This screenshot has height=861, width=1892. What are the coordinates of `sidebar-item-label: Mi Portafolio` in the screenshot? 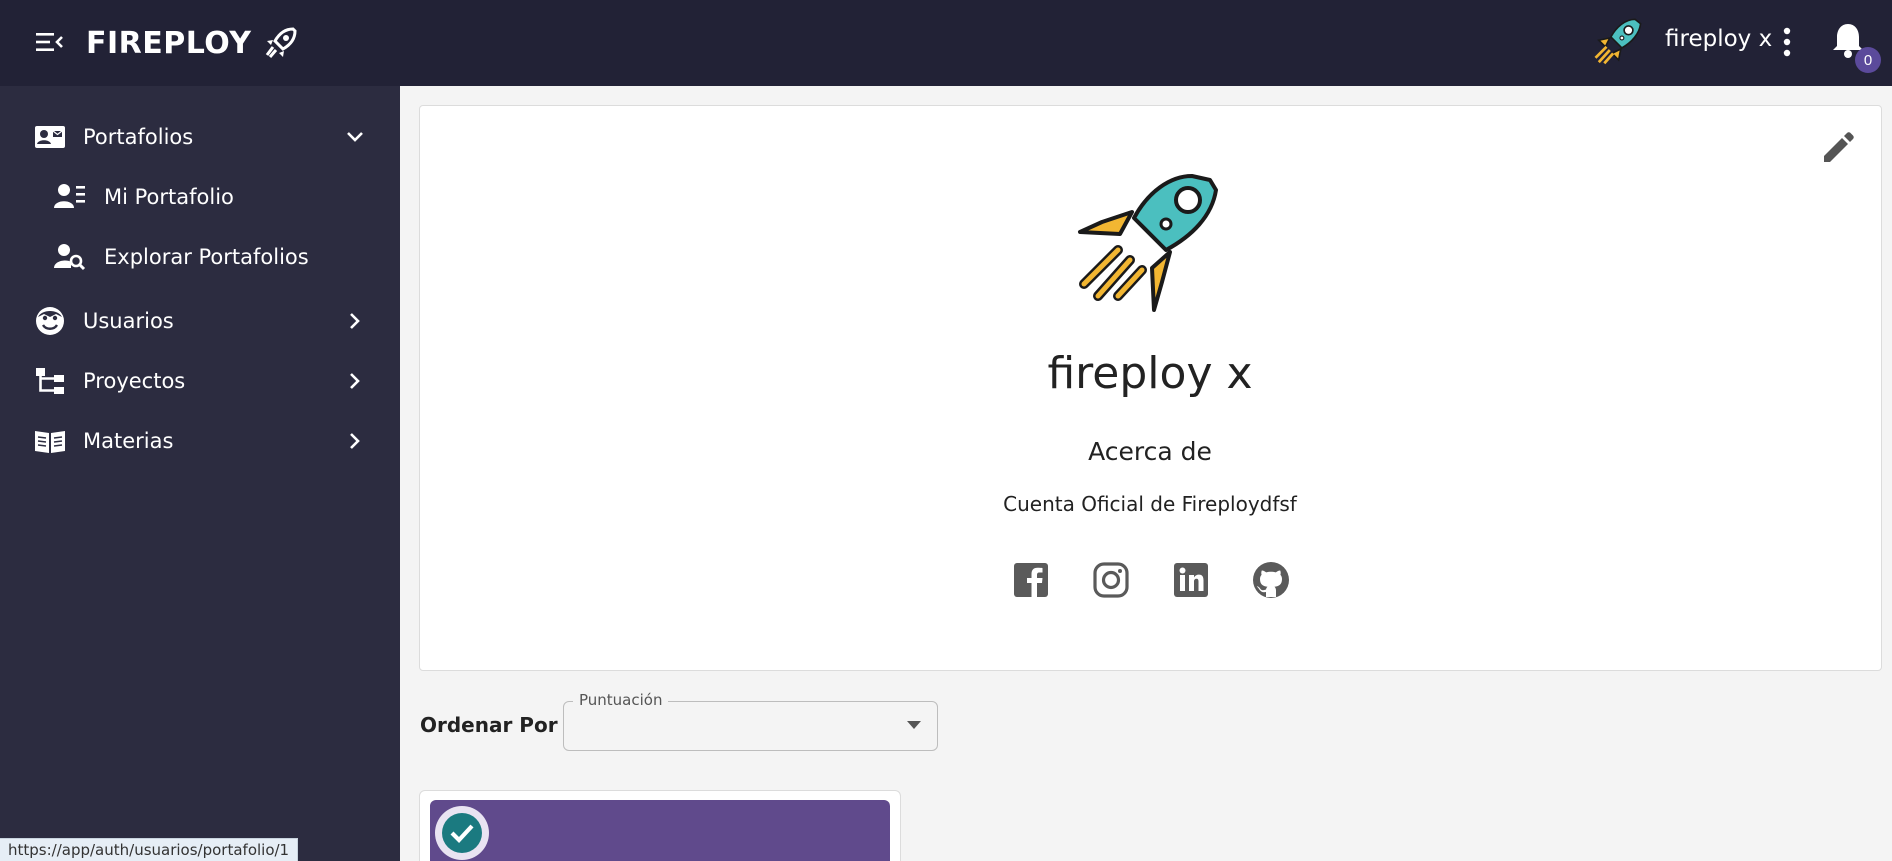 It's located at (169, 197).